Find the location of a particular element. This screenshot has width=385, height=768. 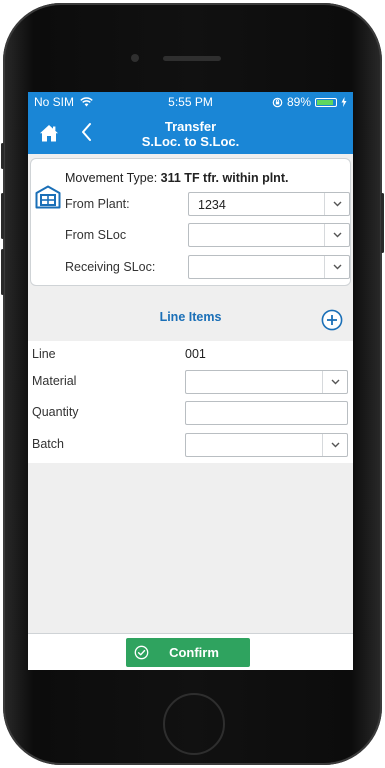

movement-type: Movement Type: 311 TF tfr. within plnt. is located at coordinates (176, 178).